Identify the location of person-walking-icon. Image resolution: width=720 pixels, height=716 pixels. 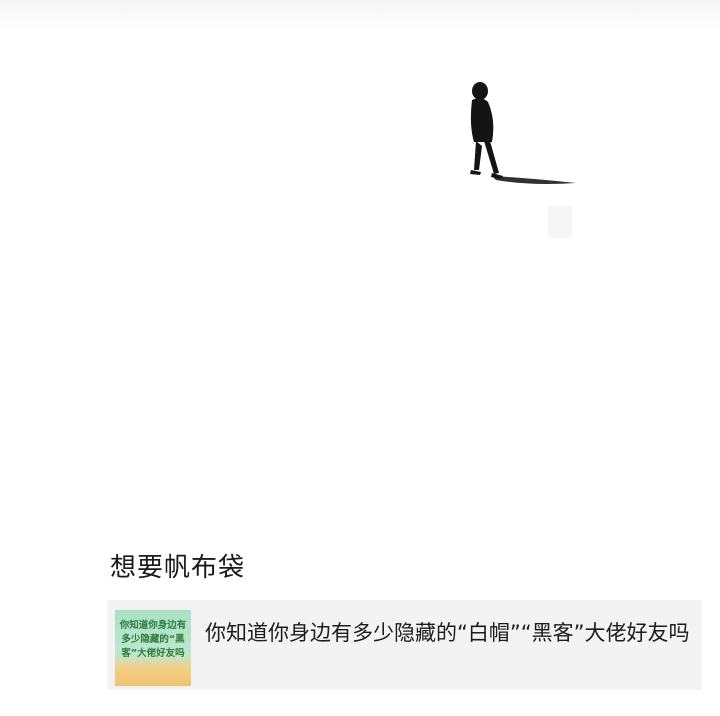
(523, 160).